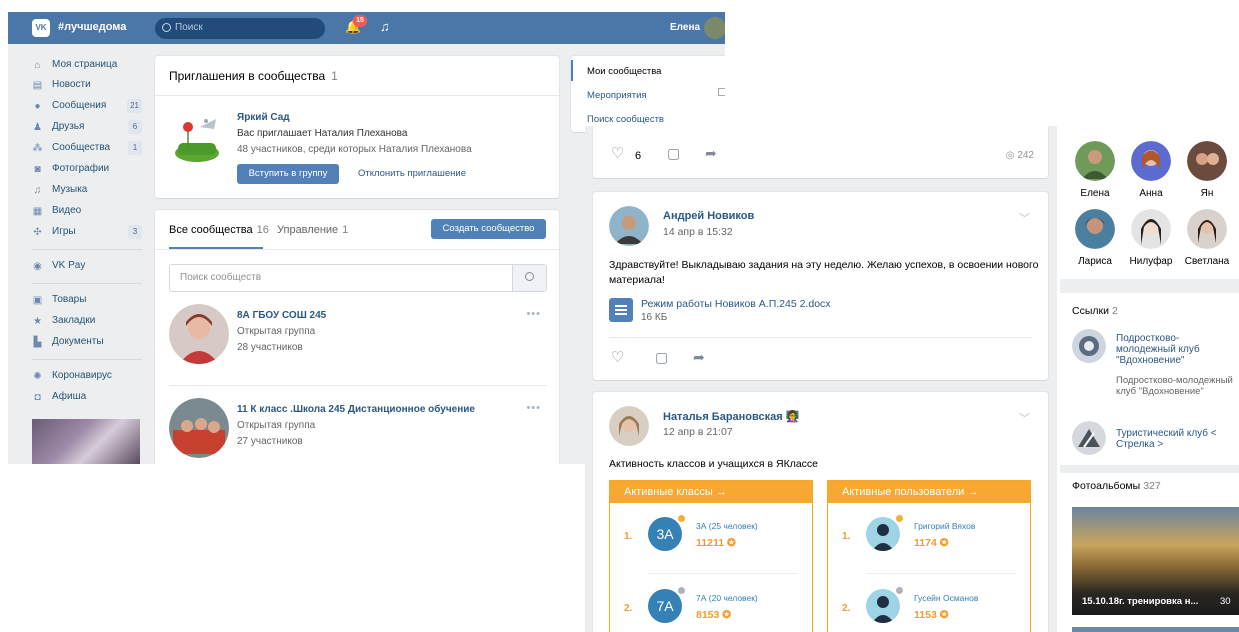 This screenshot has width=1239, height=632. I want to click on friend-name: Ян, so click(1207, 193).